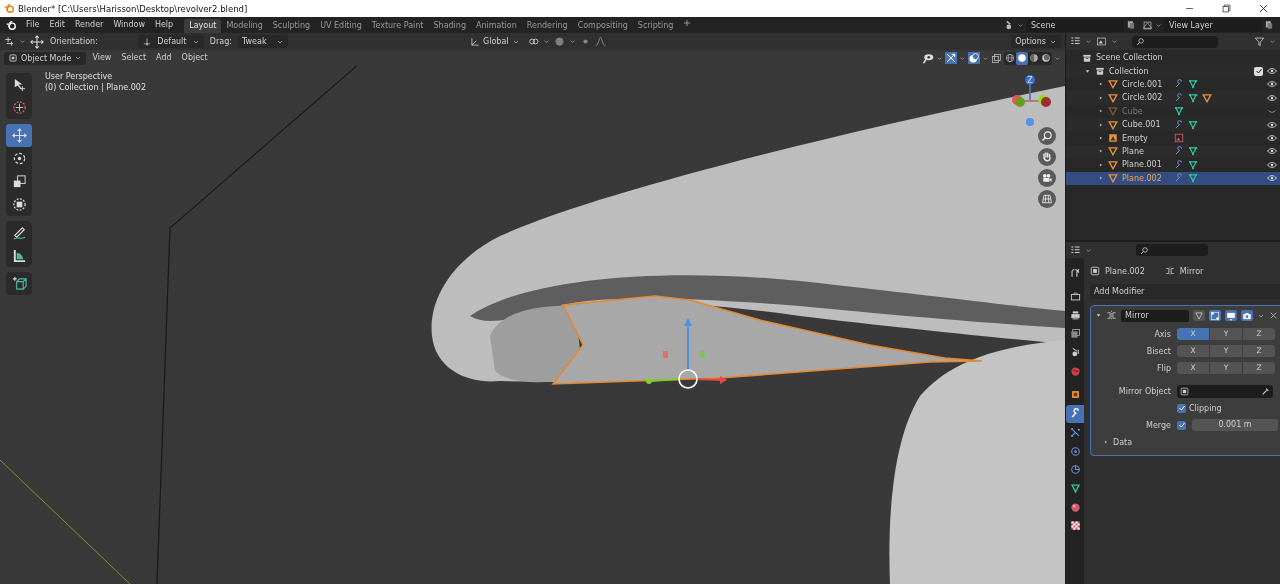  I want to click on edit-mode-toggle, so click(1199, 315).